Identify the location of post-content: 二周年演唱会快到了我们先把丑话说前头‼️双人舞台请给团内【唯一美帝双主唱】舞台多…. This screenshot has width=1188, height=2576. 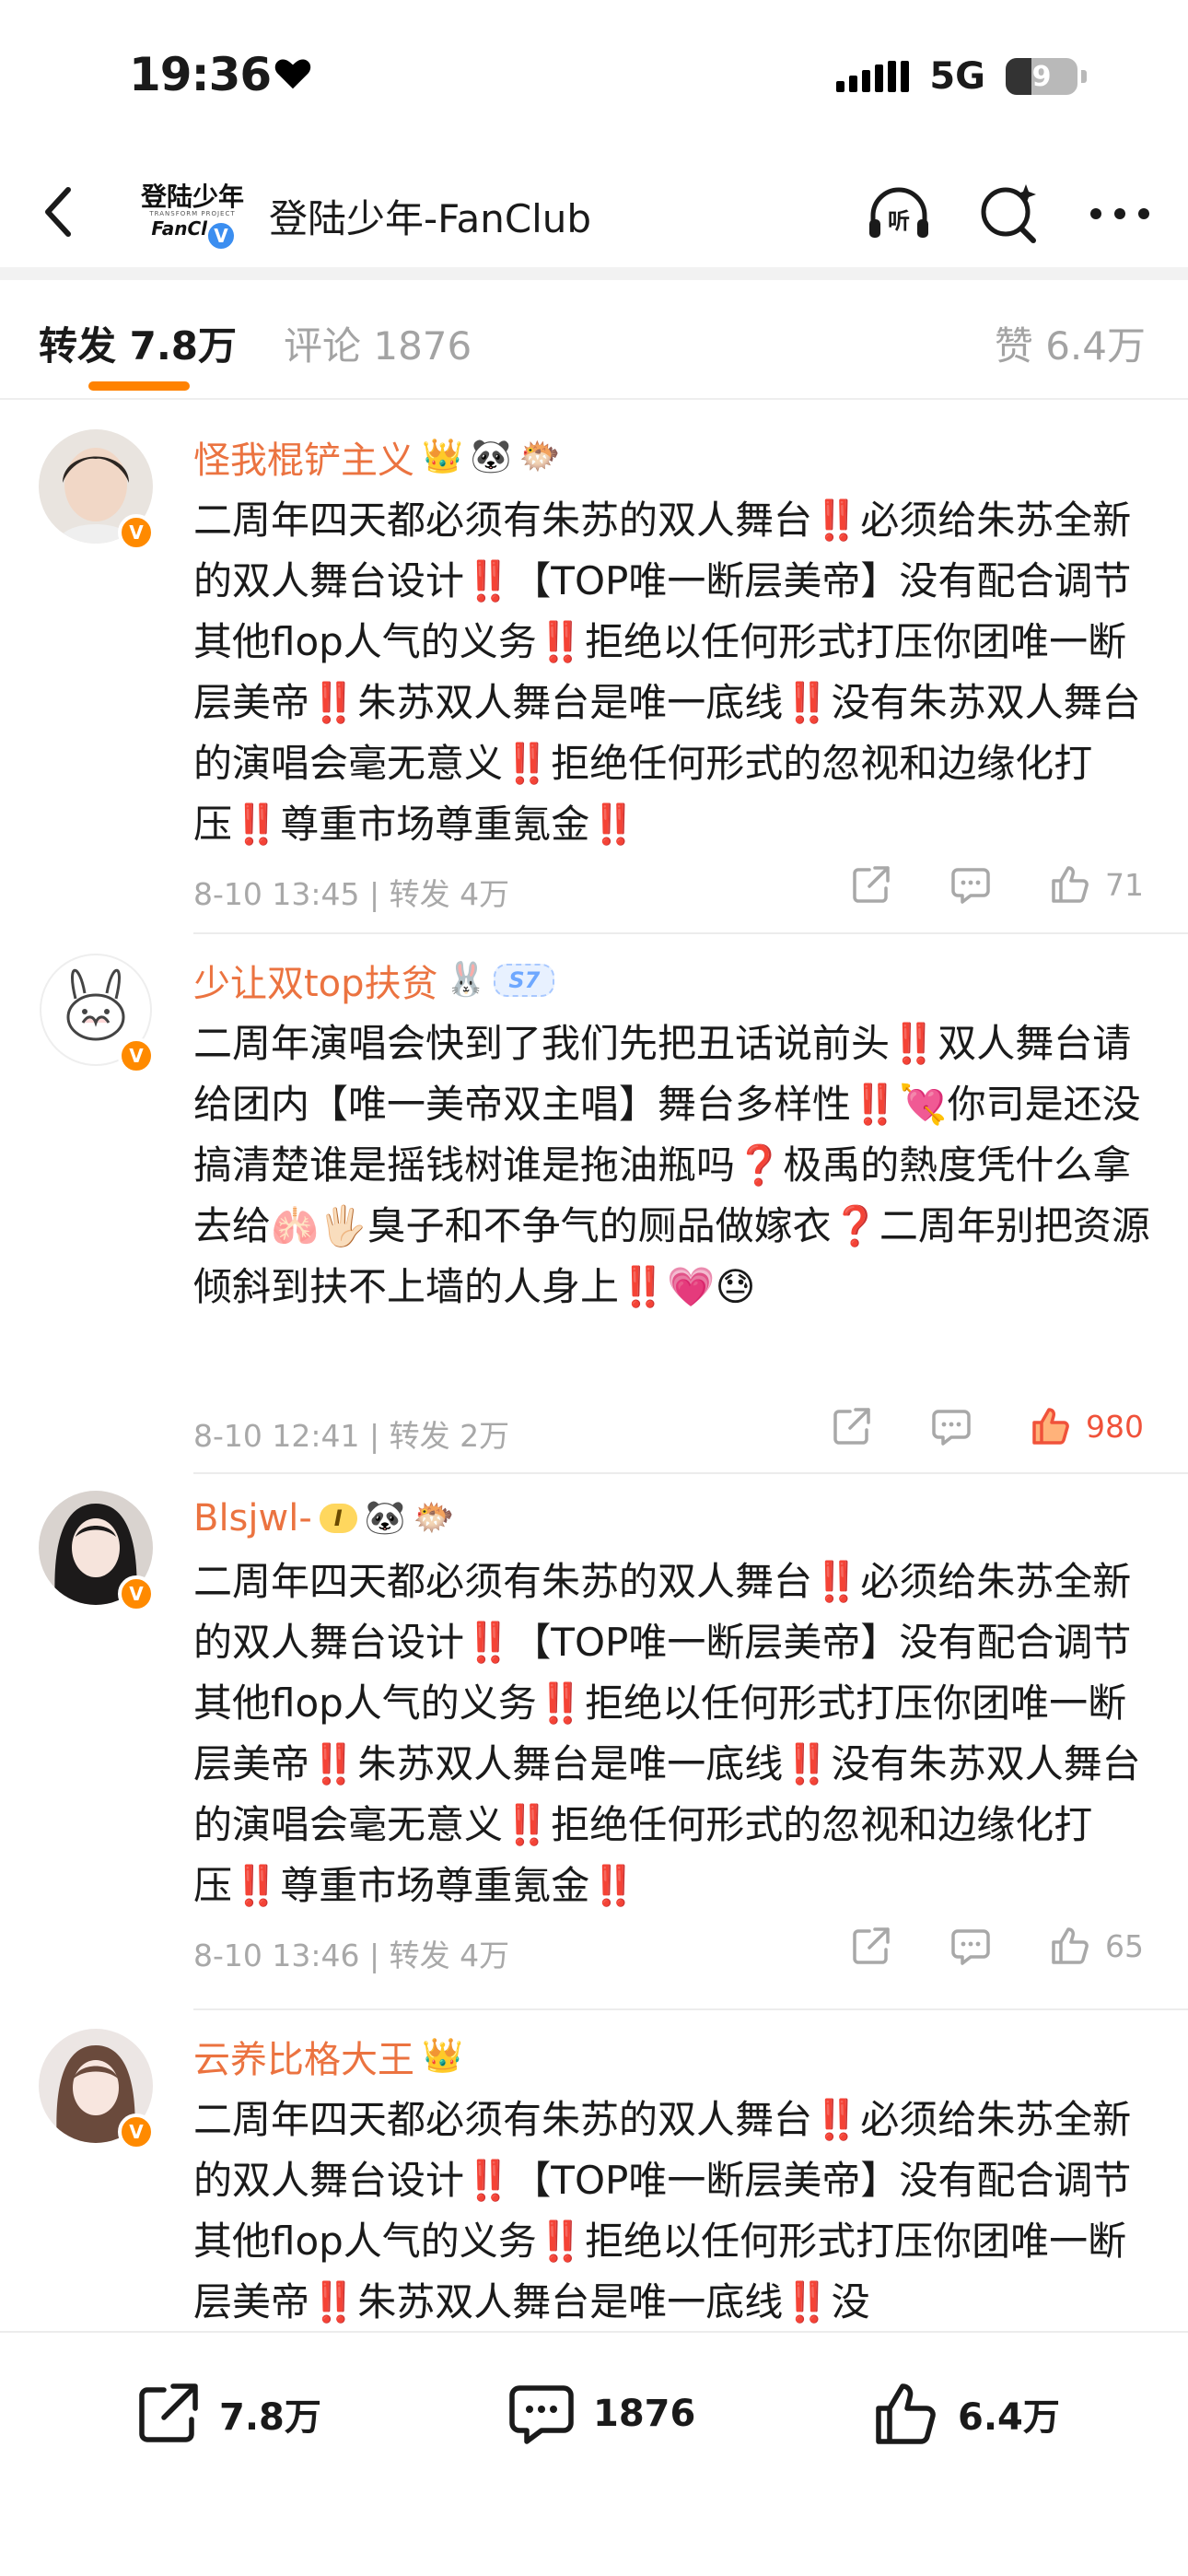
(671, 1165).